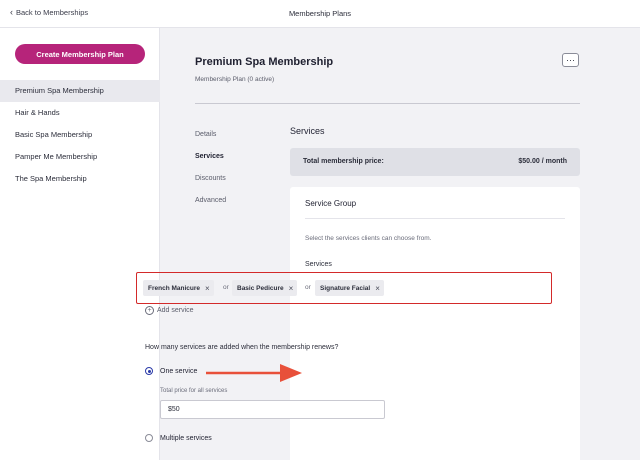 This screenshot has width=640, height=460. What do you see at coordinates (210, 142) in the screenshot?
I see `nav-details: Details` at bounding box center [210, 142].